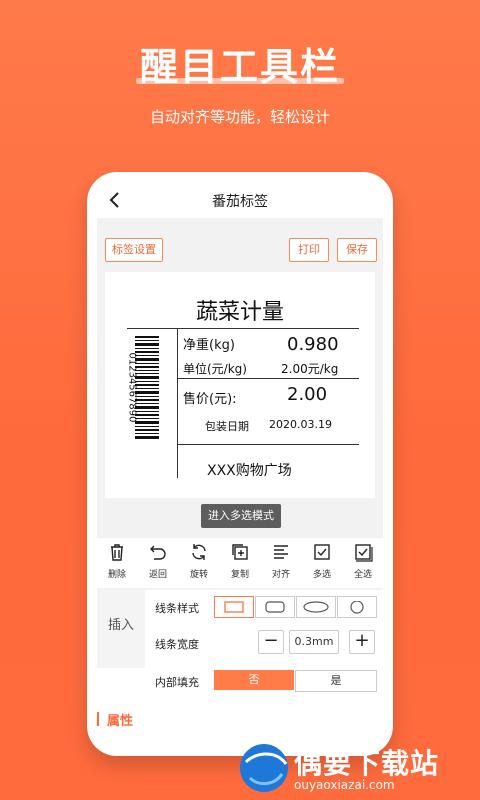 The height and width of the screenshot is (800, 480). I want to click on label-title: 蔬菜计量, so click(240, 310).